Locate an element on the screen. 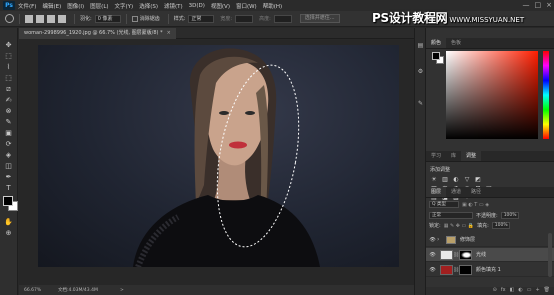 The image size is (554, 295). crop-tool-icon: ⧄ is located at coordinates (8, 89).